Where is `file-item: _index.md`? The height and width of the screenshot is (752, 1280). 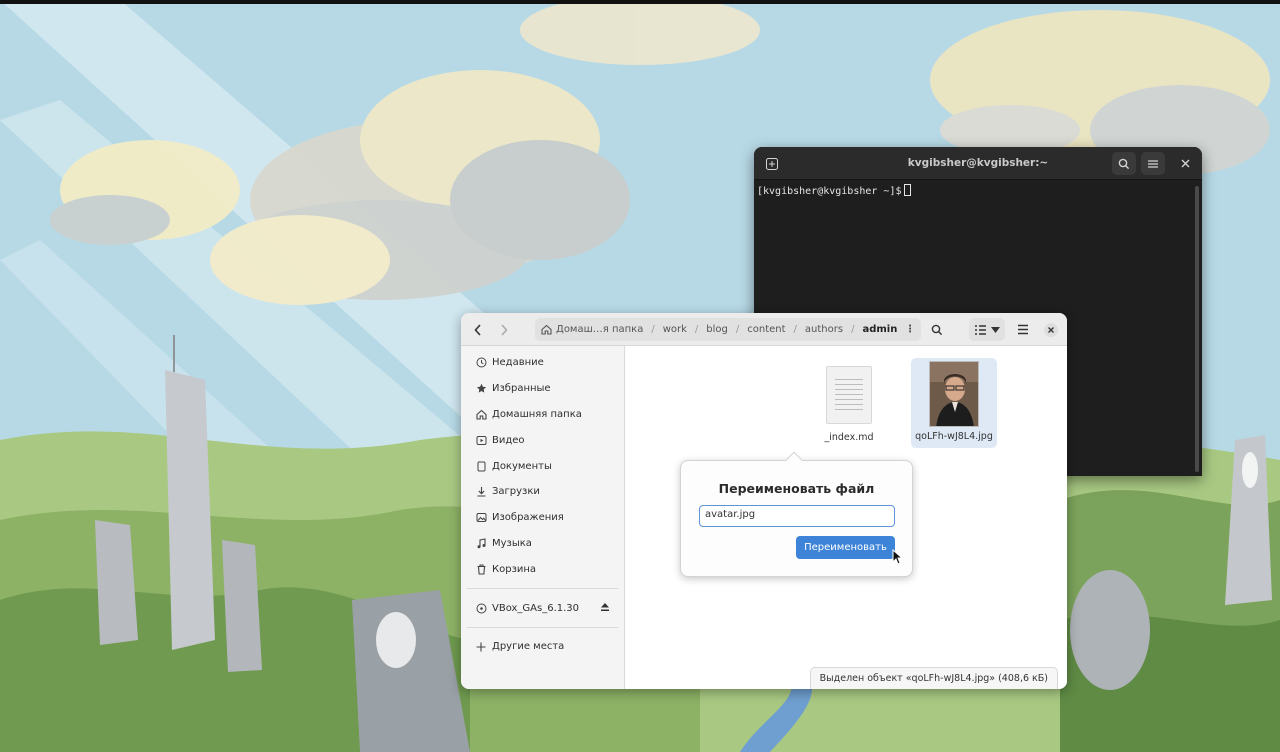 file-item: _index.md is located at coordinates (849, 403).